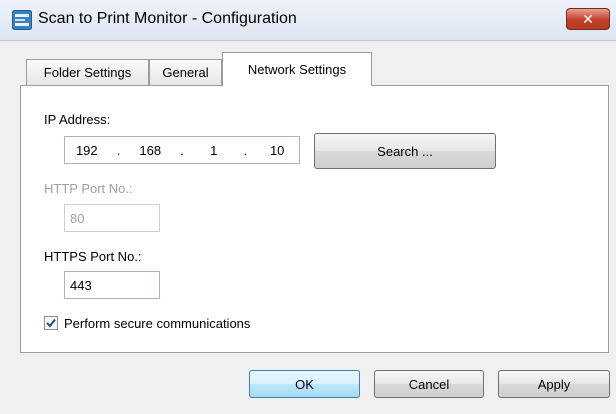 This screenshot has height=414, width=616. Describe the element at coordinates (22, 20) in the screenshot. I see `scanner-app-icon` at that location.